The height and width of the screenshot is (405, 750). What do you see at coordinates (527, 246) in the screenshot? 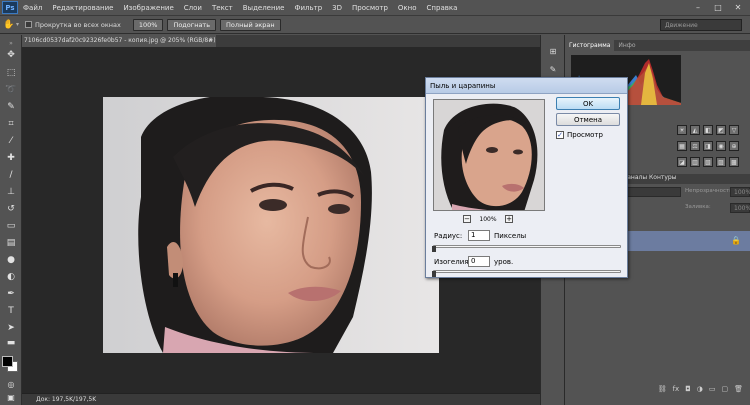
I see `radius-slider` at bounding box center [527, 246].